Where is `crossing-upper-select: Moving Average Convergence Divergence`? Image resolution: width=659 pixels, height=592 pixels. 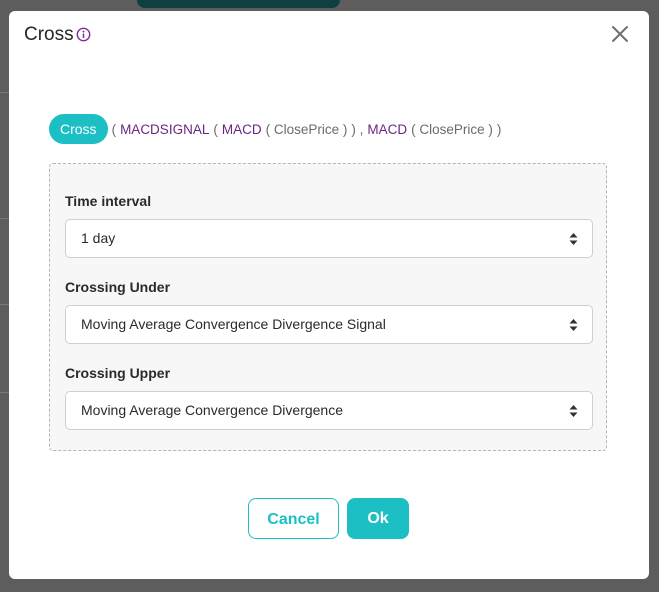 crossing-upper-select: Moving Average Convergence Divergence is located at coordinates (329, 410).